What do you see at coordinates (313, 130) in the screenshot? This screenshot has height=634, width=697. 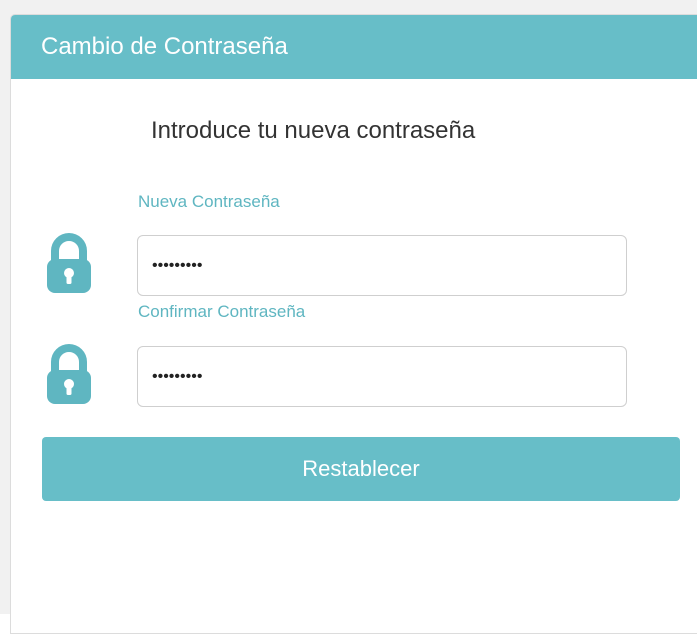 I see `form-instruction: Introduce tu nueva contraseña` at bounding box center [313, 130].